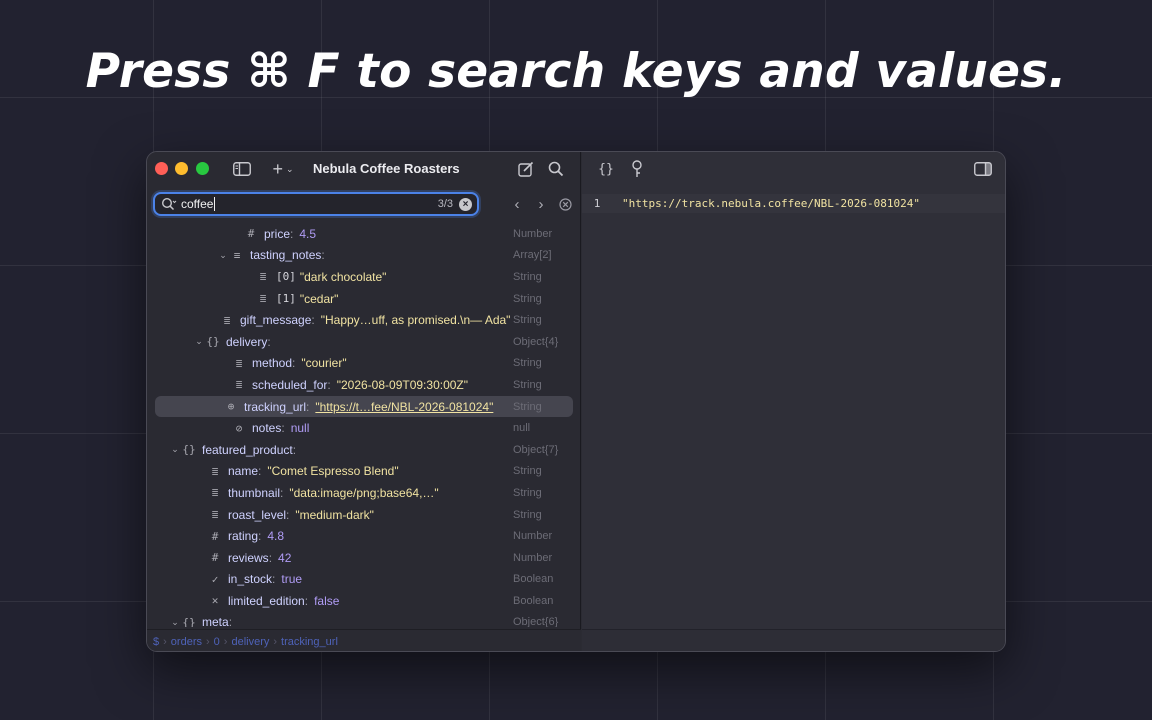  Describe the element at coordinates (250, 579) in the screenshot. I see `node-key: in_stock` at that location.